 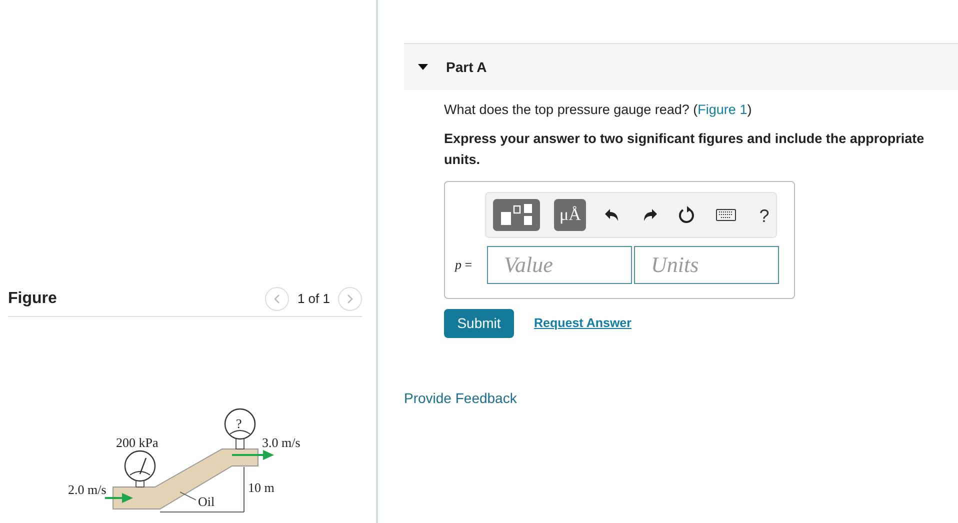 I want to click on part-header: Part A, so click(x=681, y=66).